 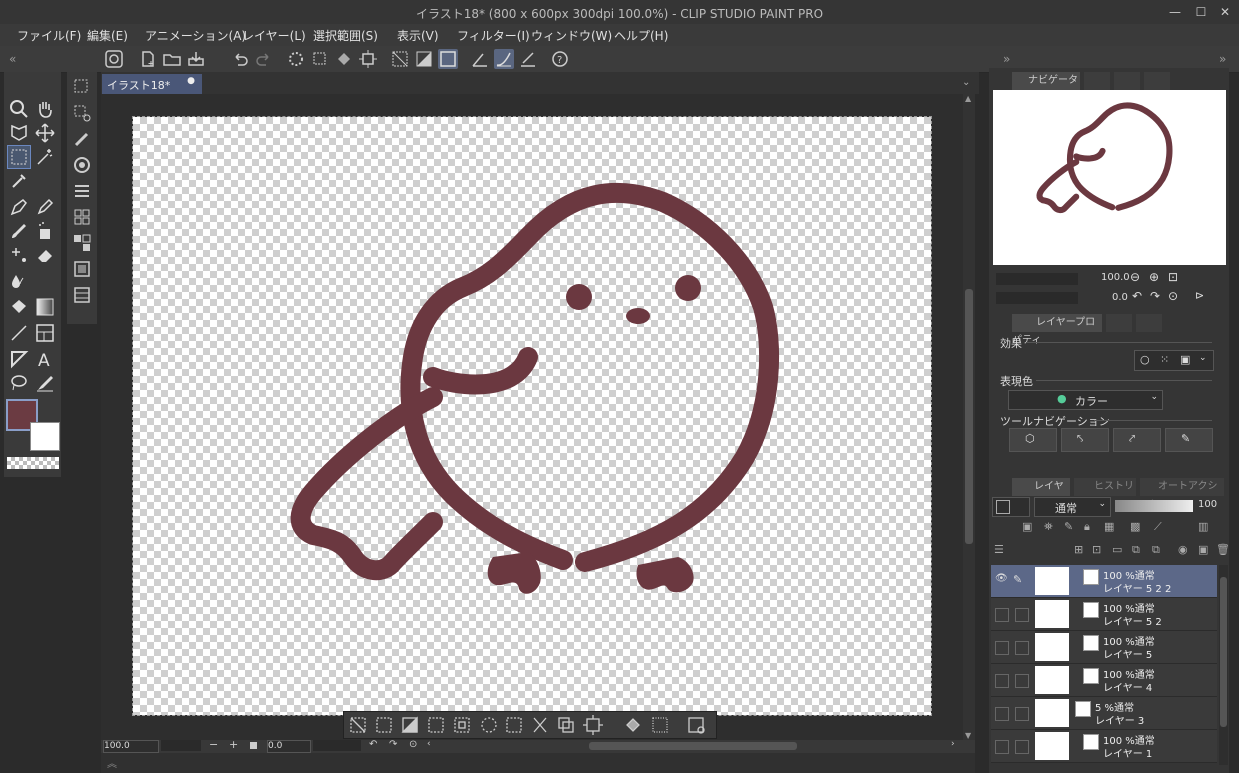 I want to click on approx-color-icon, so click(x=82, y=269).